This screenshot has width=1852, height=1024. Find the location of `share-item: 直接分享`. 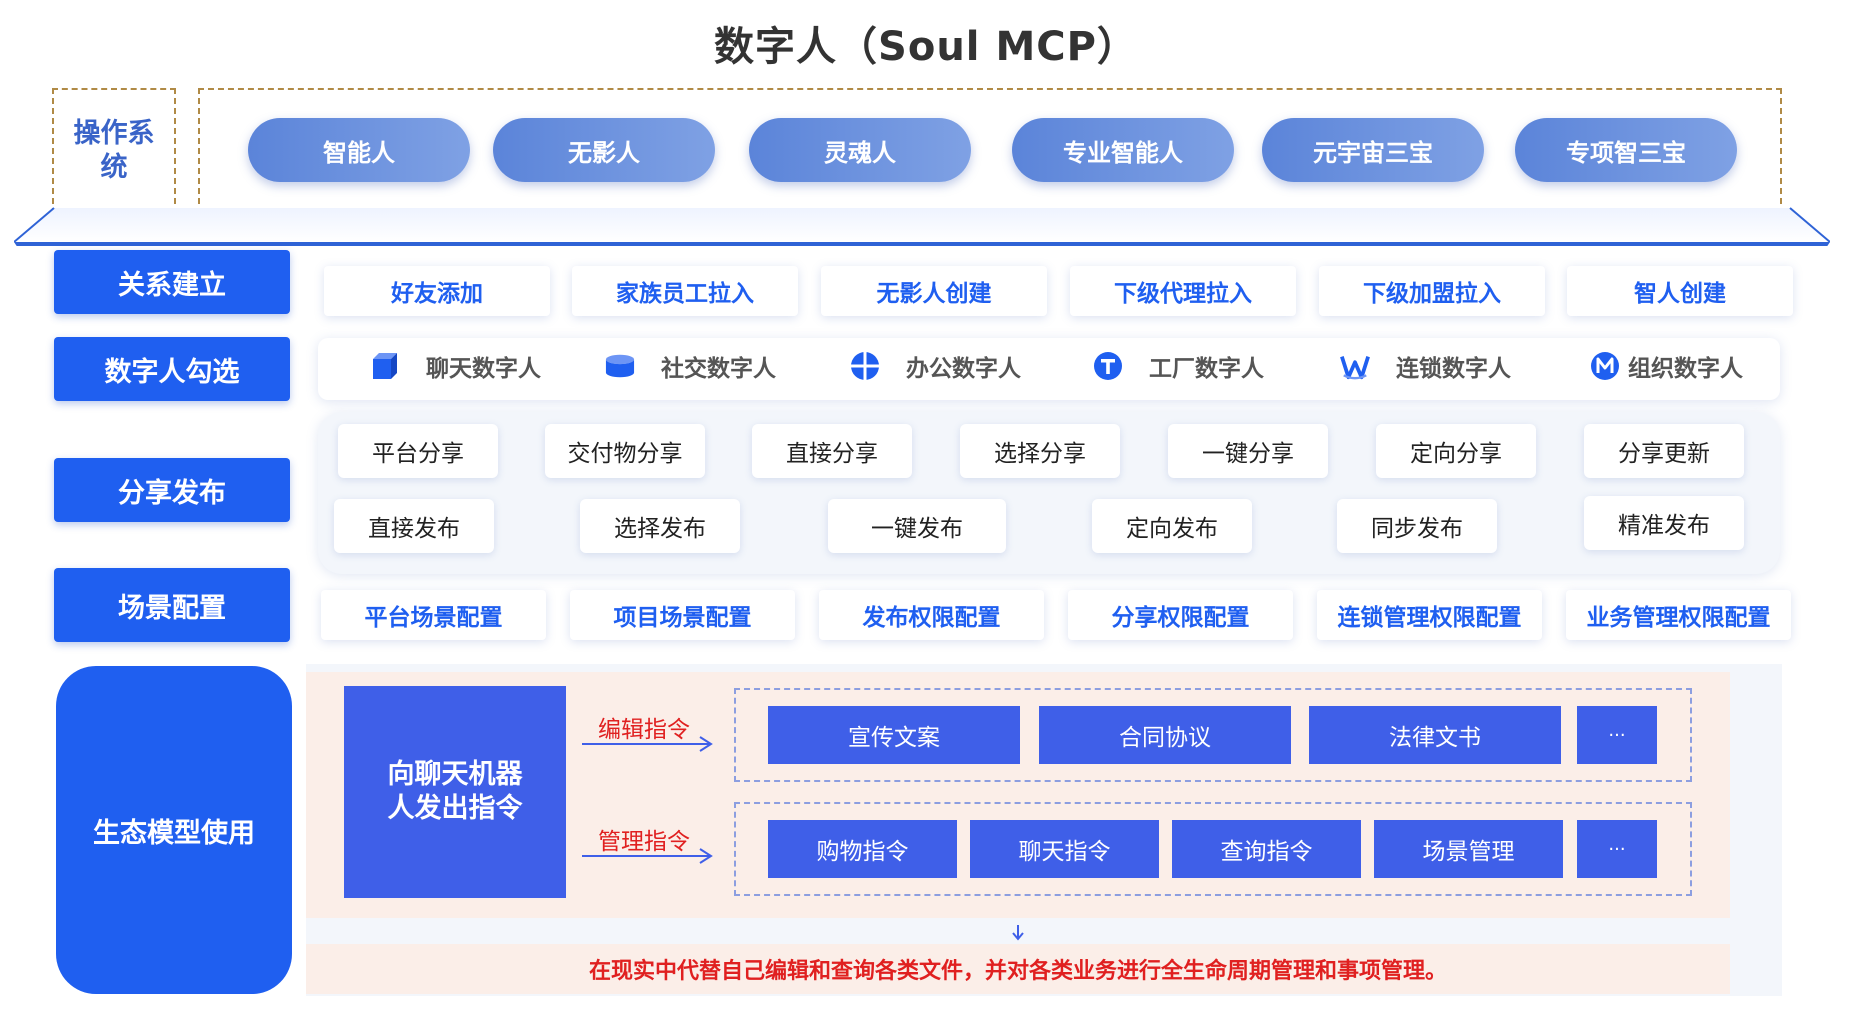

share-item: 直接分享 is located at coordinates (832, 451).